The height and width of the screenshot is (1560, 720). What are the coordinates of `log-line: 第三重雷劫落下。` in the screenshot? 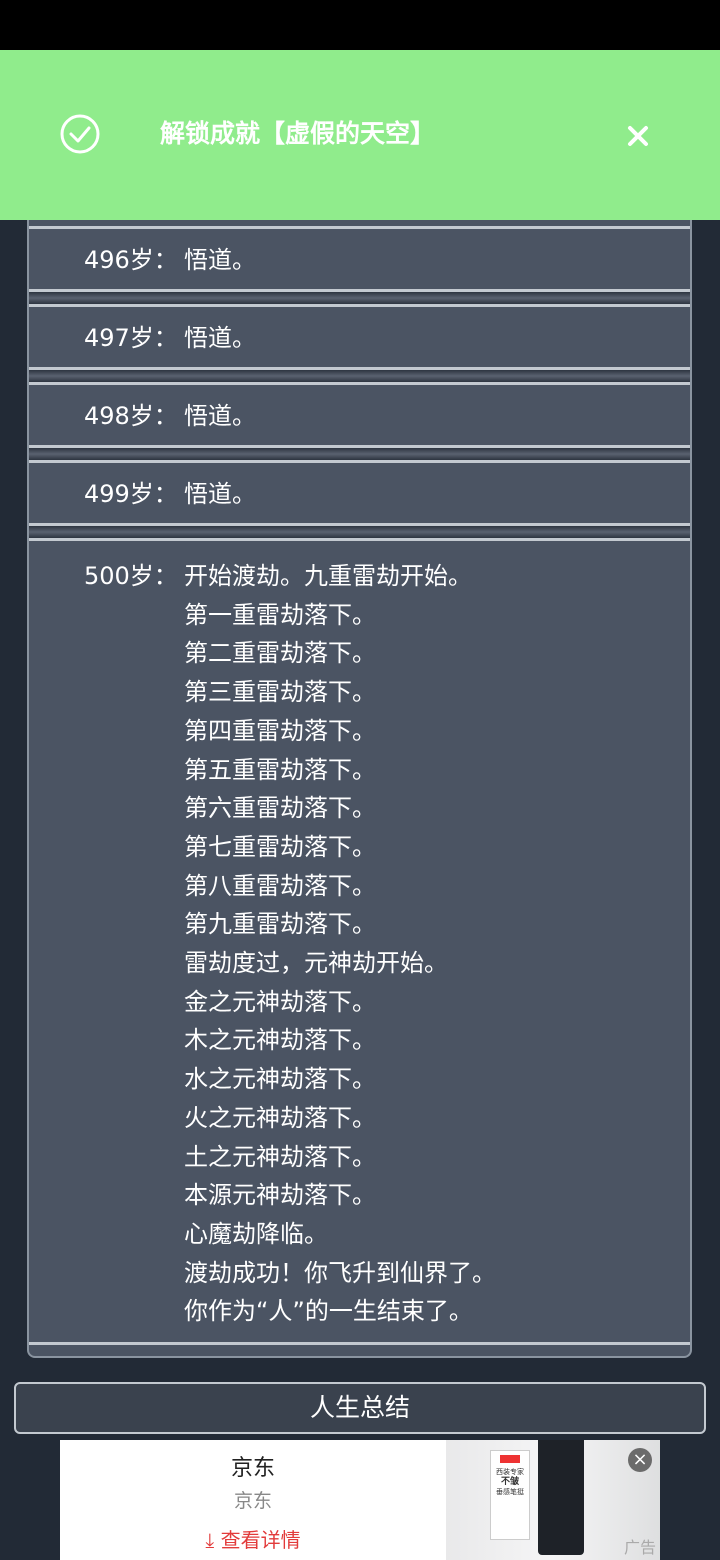 It's located at (280, 692).